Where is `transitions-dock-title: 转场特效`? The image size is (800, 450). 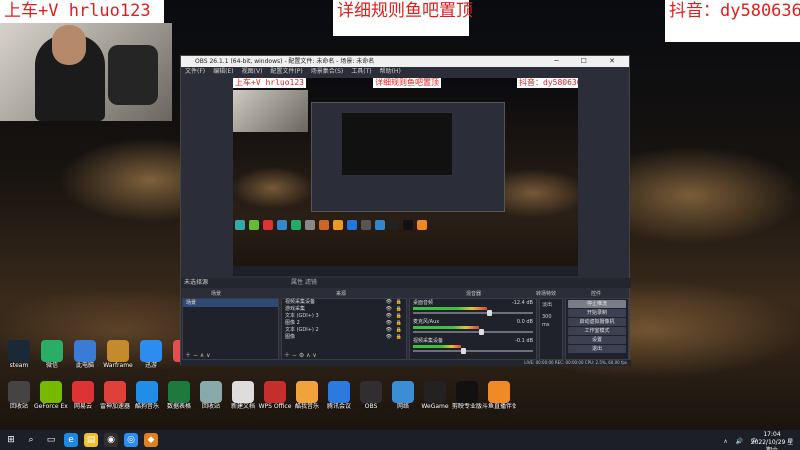 transitions-dock-title: 转场特效 is located at coordinates (546, 294).